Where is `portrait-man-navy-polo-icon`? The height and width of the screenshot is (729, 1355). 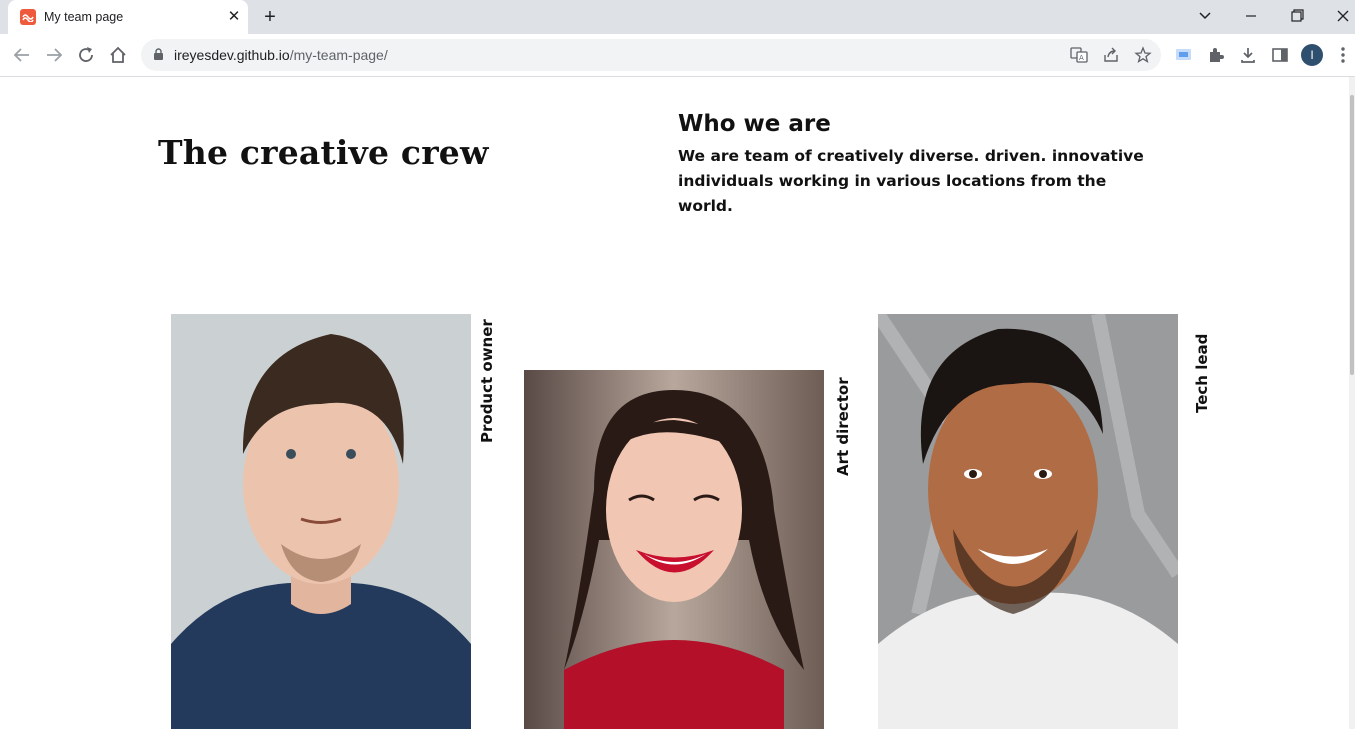 portrait-man-navy-polo-icon is located at coordinates (321, 521).